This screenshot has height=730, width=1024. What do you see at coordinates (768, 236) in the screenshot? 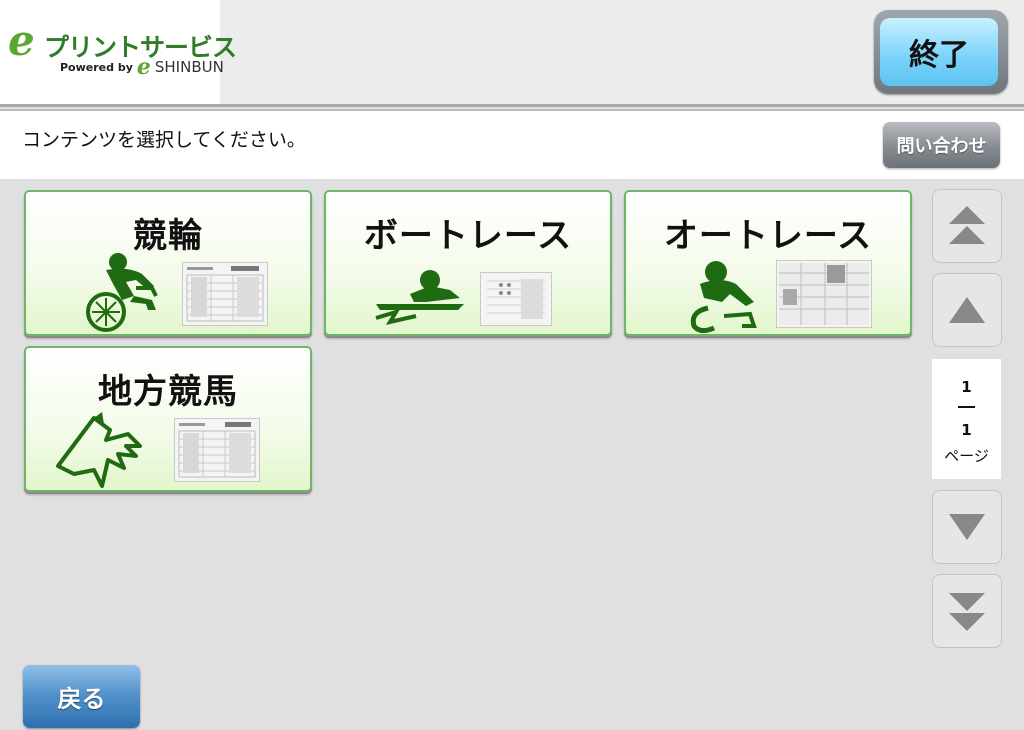
I see `tile-label: オートレース` at bounding box center [768, 236].